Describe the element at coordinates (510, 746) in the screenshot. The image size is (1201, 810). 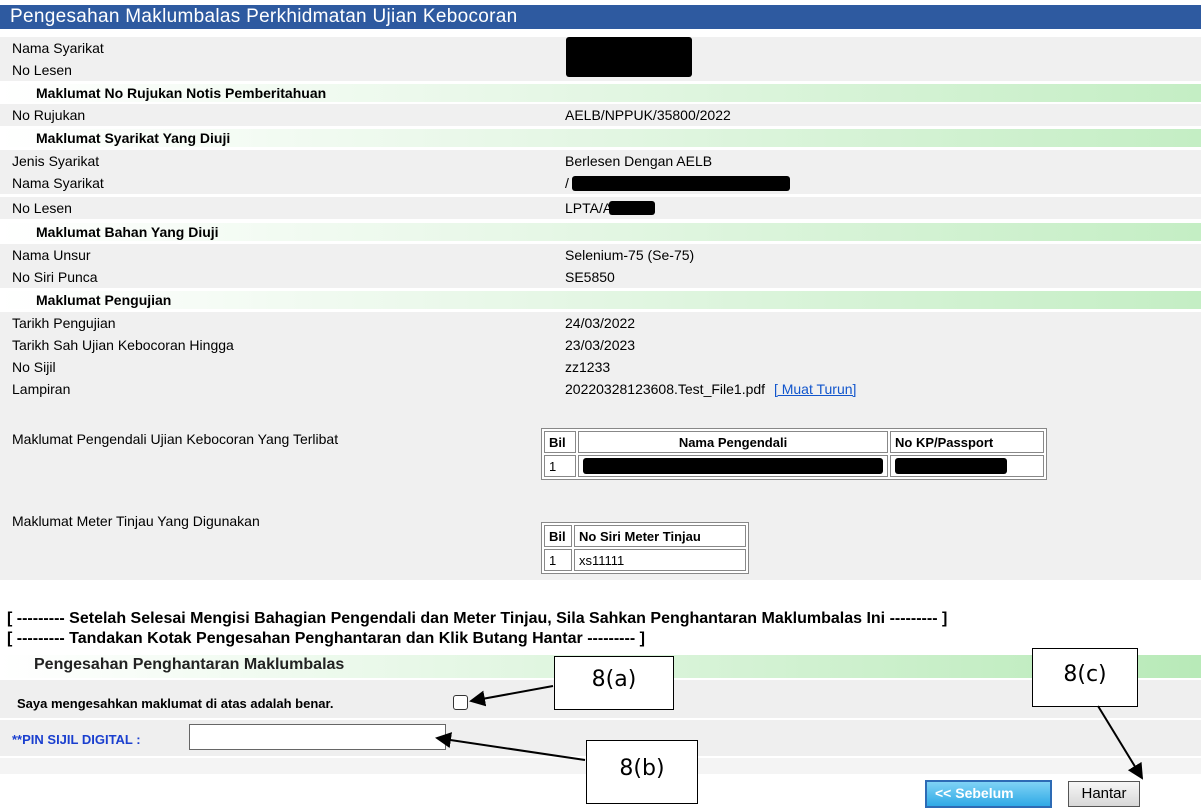
I see `arrow-8b` at that location.